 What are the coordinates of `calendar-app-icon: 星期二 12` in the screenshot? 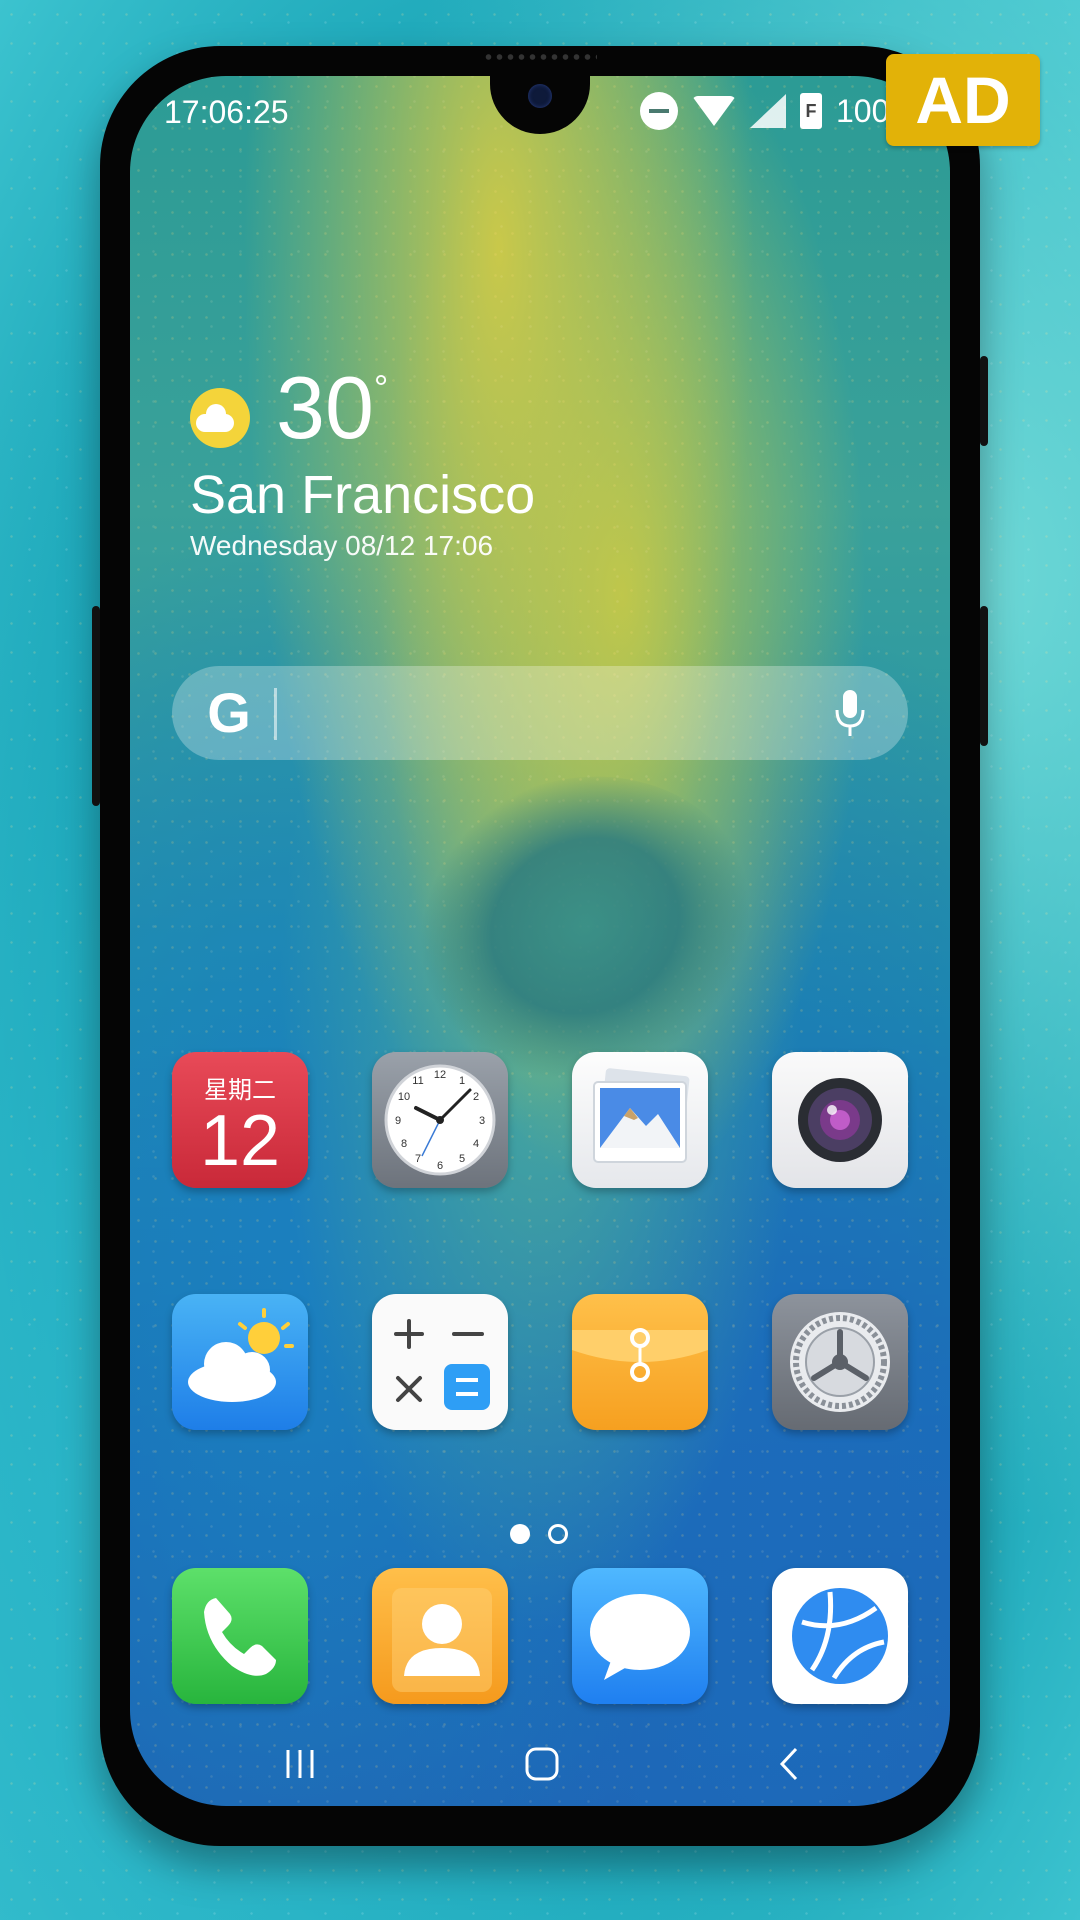 It's located at (240, 1120).